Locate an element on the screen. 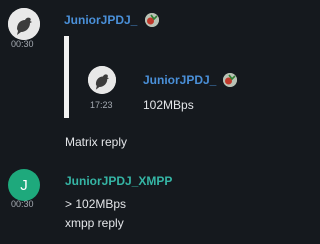 The width and height of the screenshot is (320, 244). avatar-letter: J is located at coordinates (24, 185).